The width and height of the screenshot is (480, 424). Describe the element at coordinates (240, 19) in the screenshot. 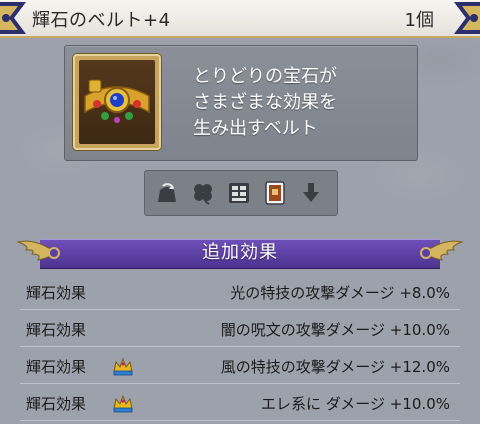

I see `item-title-bar: 輝石のベルト+4 1個` at that location.